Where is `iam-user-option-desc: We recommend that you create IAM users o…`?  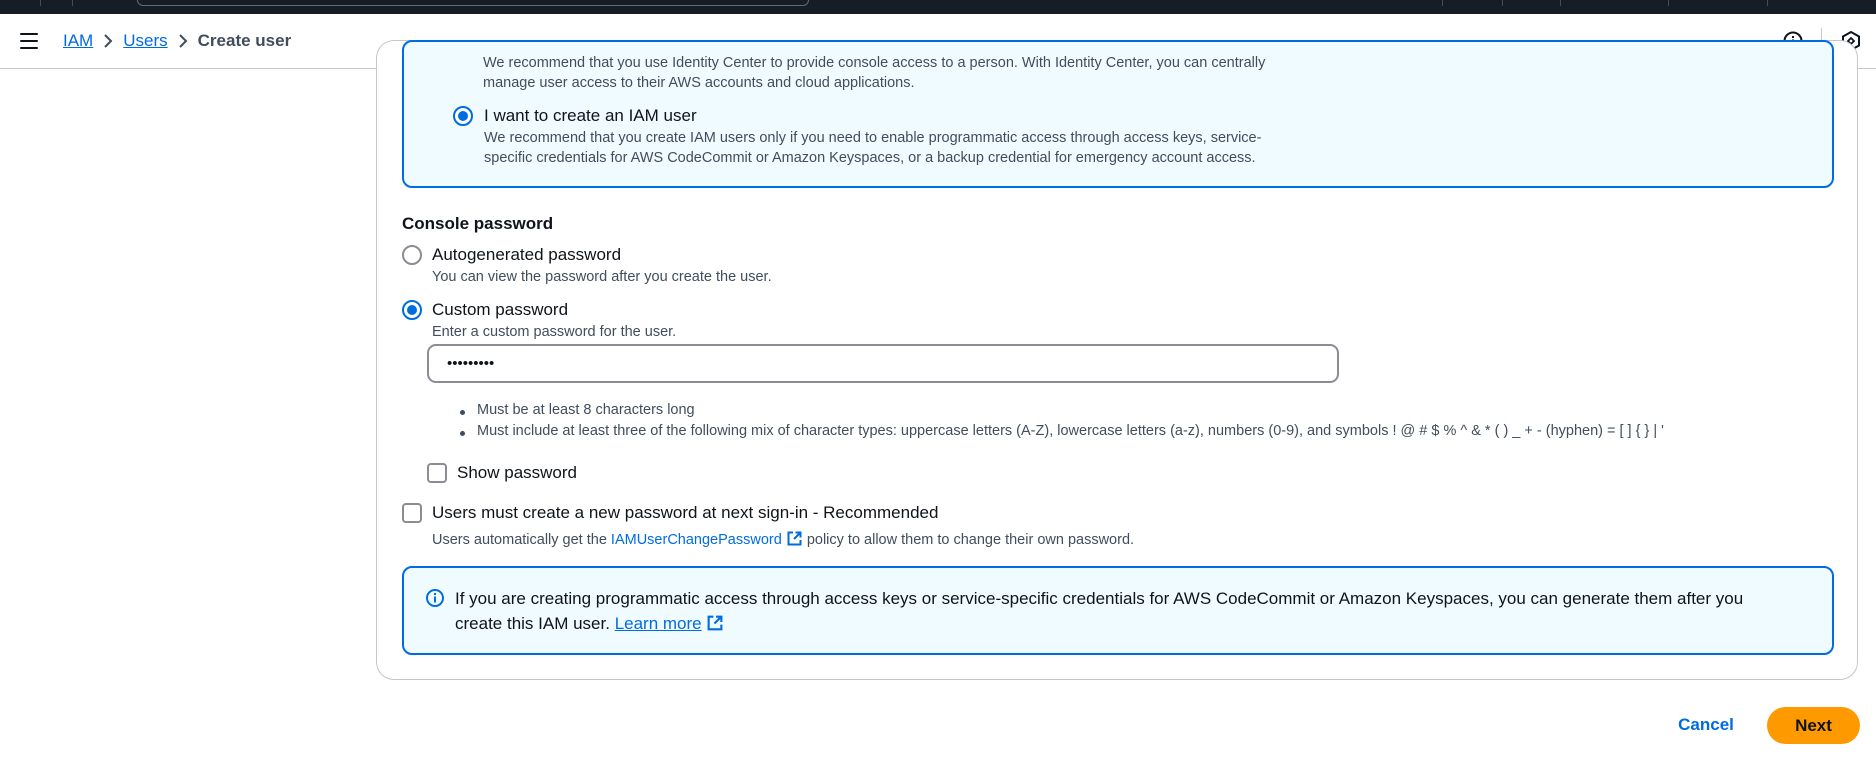 iam-user-option-desc: We recommend that you create IAM users o… is located at coordinates (873, 138).